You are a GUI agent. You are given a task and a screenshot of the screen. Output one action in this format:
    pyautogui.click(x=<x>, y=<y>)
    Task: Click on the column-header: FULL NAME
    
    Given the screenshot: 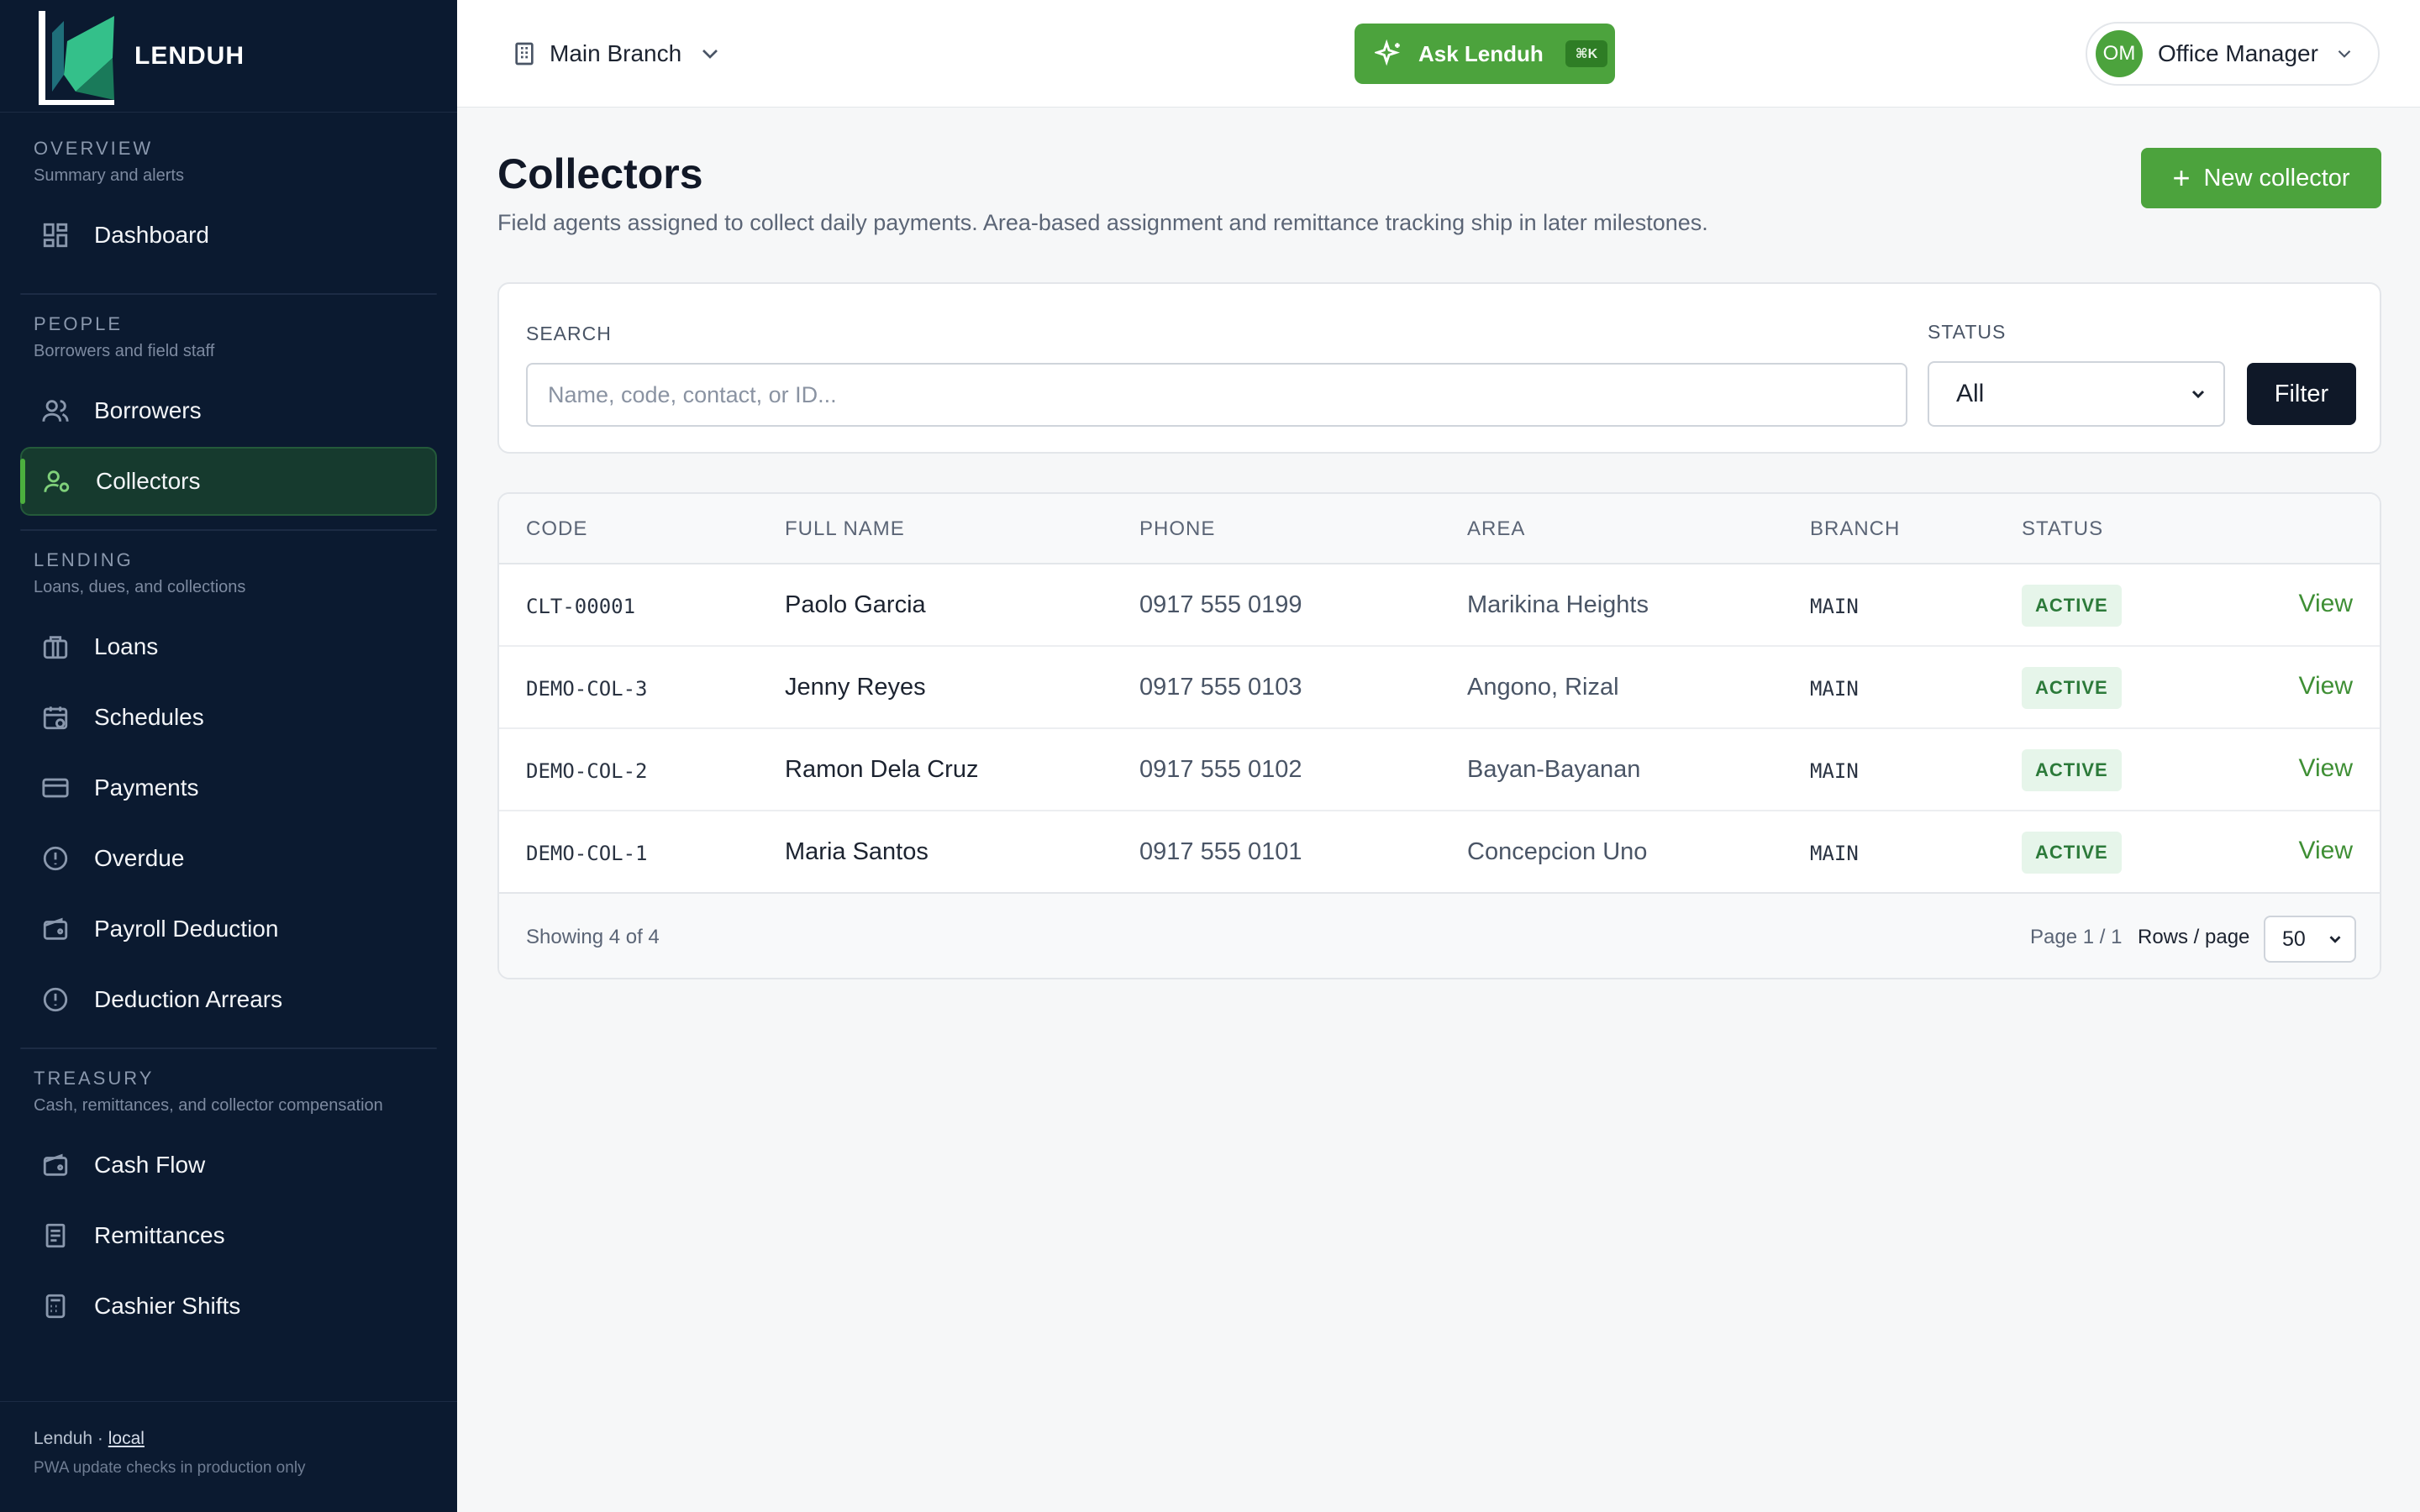 What is the action you would take?
    pyautogui.click(x=845, y=528)
    